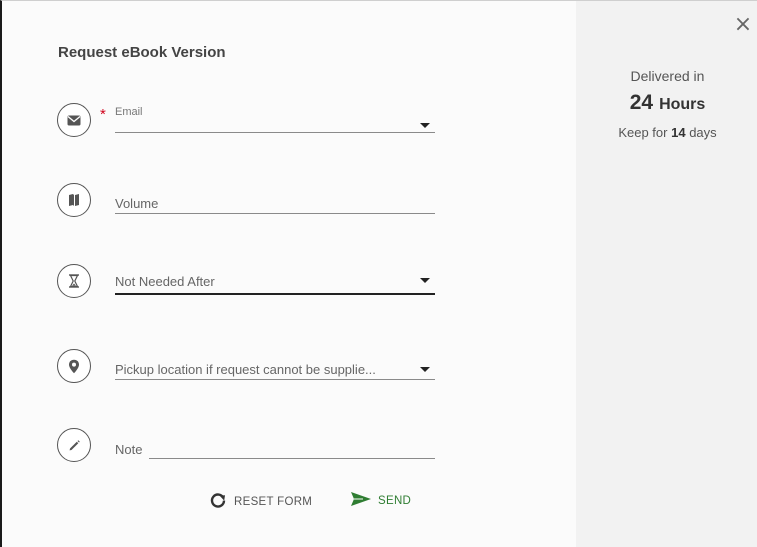  What do you see at coordinates (395, 500) in the screenshot?
I see `send-label: SEND` at bounding box center [395, 500].